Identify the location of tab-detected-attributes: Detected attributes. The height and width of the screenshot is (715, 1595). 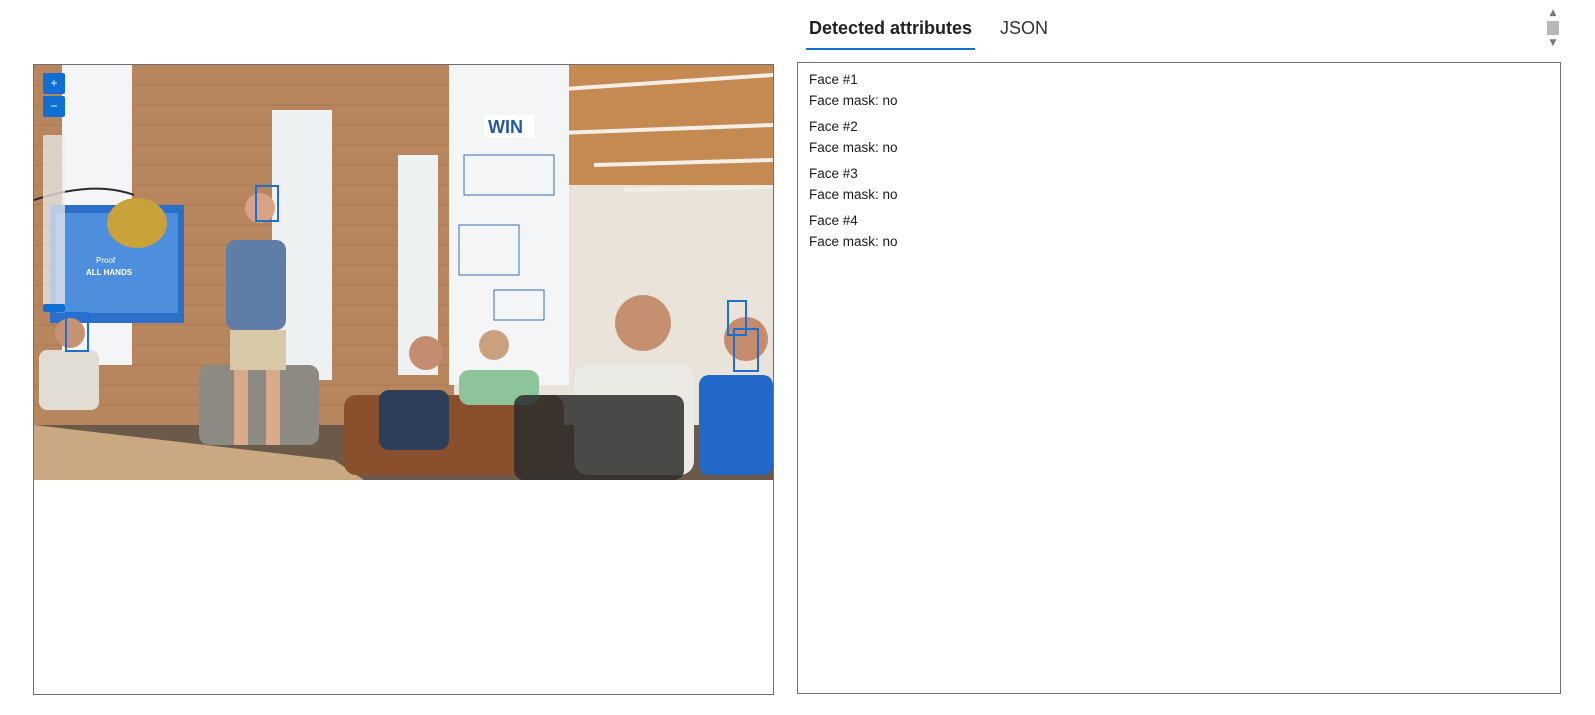
(891, 30).